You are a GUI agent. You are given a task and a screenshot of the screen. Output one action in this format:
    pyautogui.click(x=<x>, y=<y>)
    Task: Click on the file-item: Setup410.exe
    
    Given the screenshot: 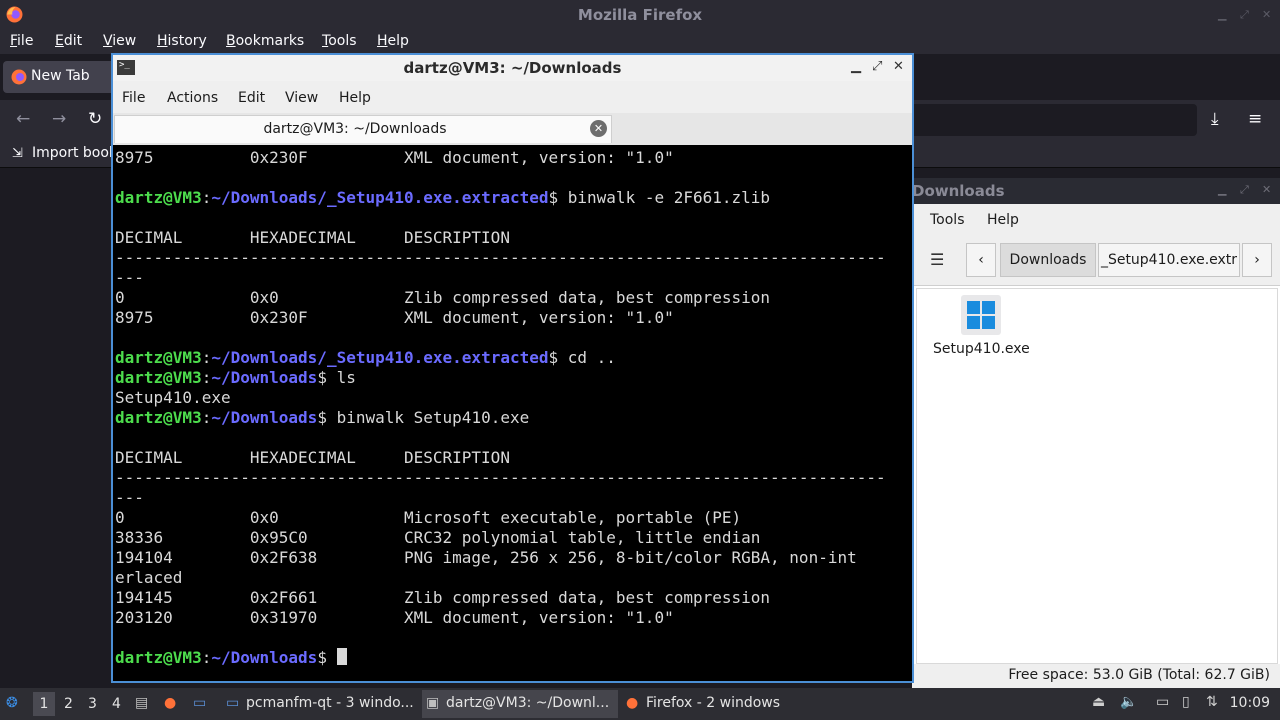 What is the action you would take?
    pyautogui.click(x=981, y=326)
    